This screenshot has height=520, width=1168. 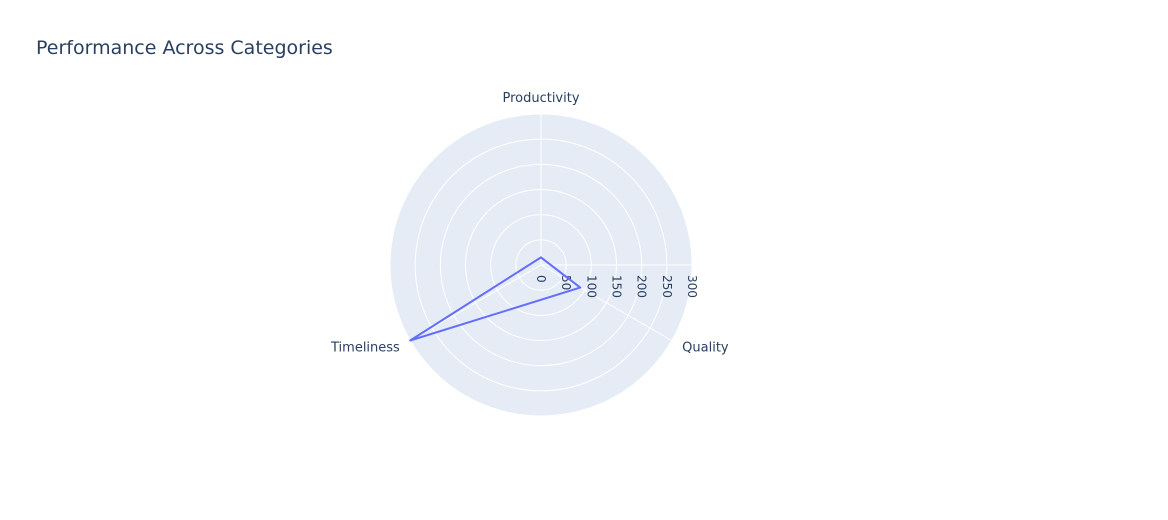 What do you see at coordinates (591, 286) in the screenshot?
I see `radial-tick-label: 100` at bounding box center [591, 286].